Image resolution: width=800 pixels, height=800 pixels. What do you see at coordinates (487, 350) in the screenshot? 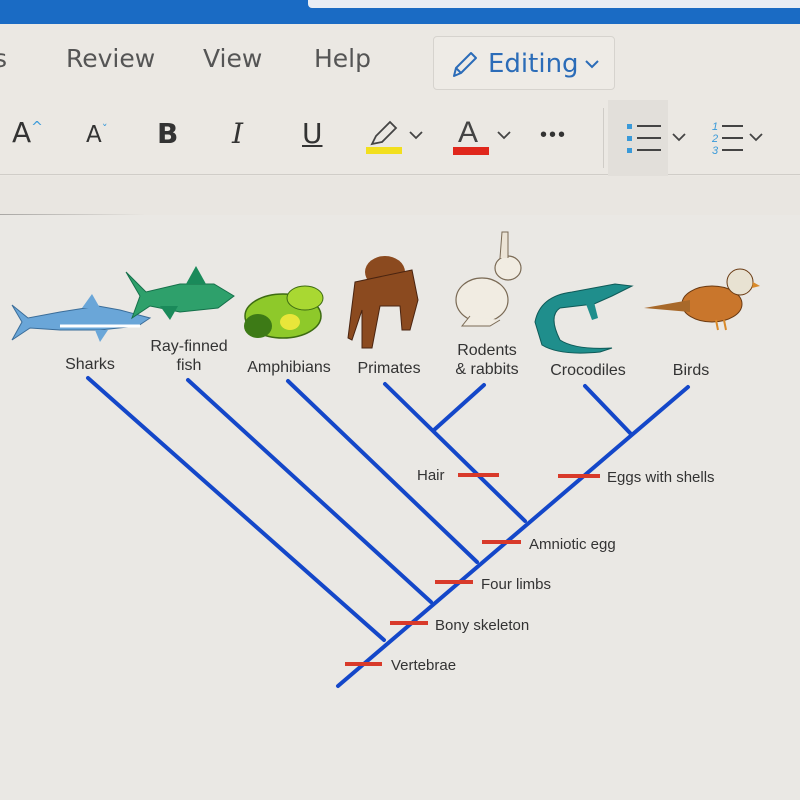
I see `taxon-label: Rodents` at bounding box center [487, 350].